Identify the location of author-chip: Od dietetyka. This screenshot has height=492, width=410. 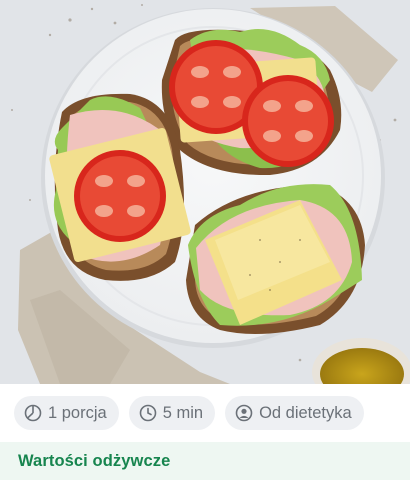
(294, 413).